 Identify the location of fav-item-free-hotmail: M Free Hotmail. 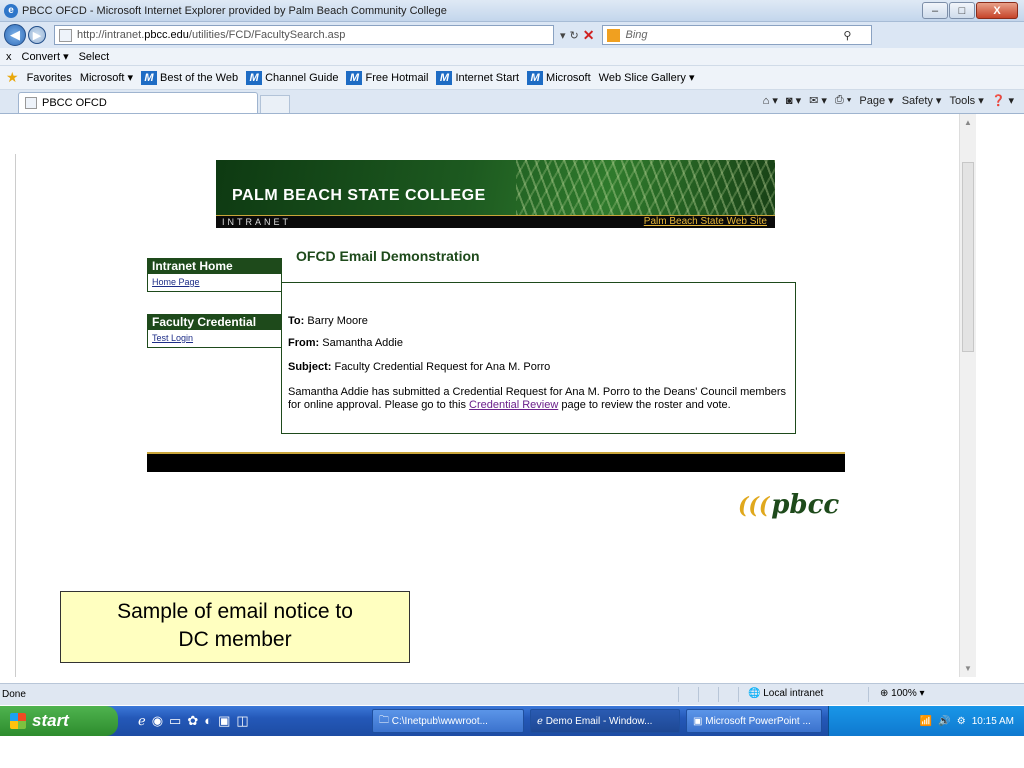
(387, 77).